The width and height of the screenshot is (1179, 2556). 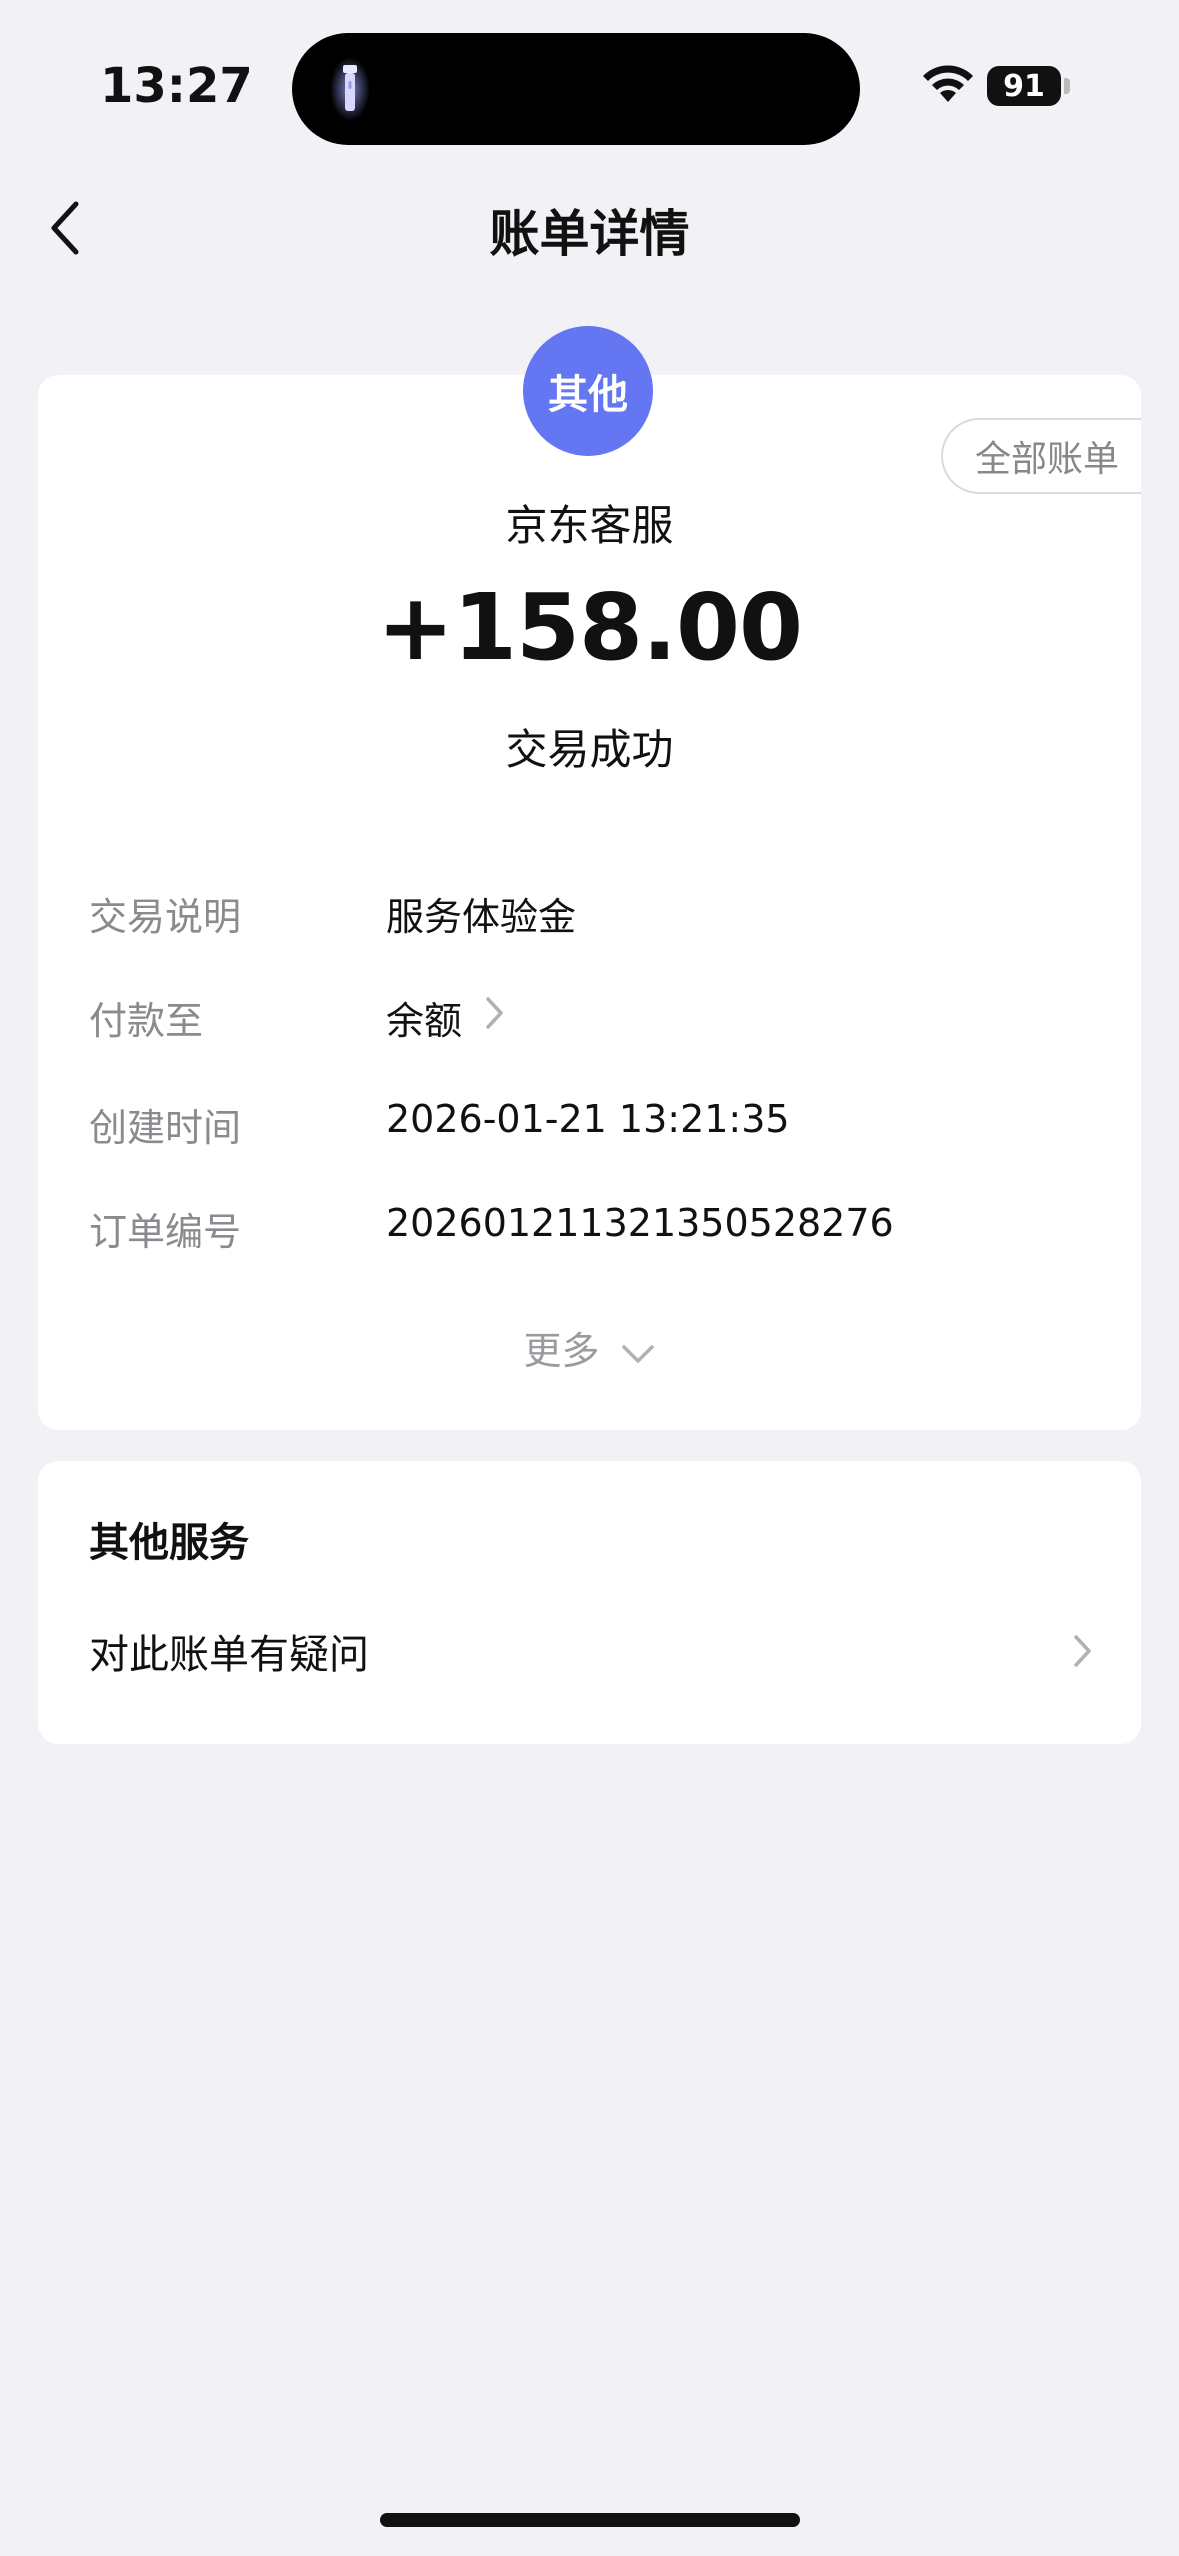 I want to click on battery-icon: 91, so click(x=1024, y=86).